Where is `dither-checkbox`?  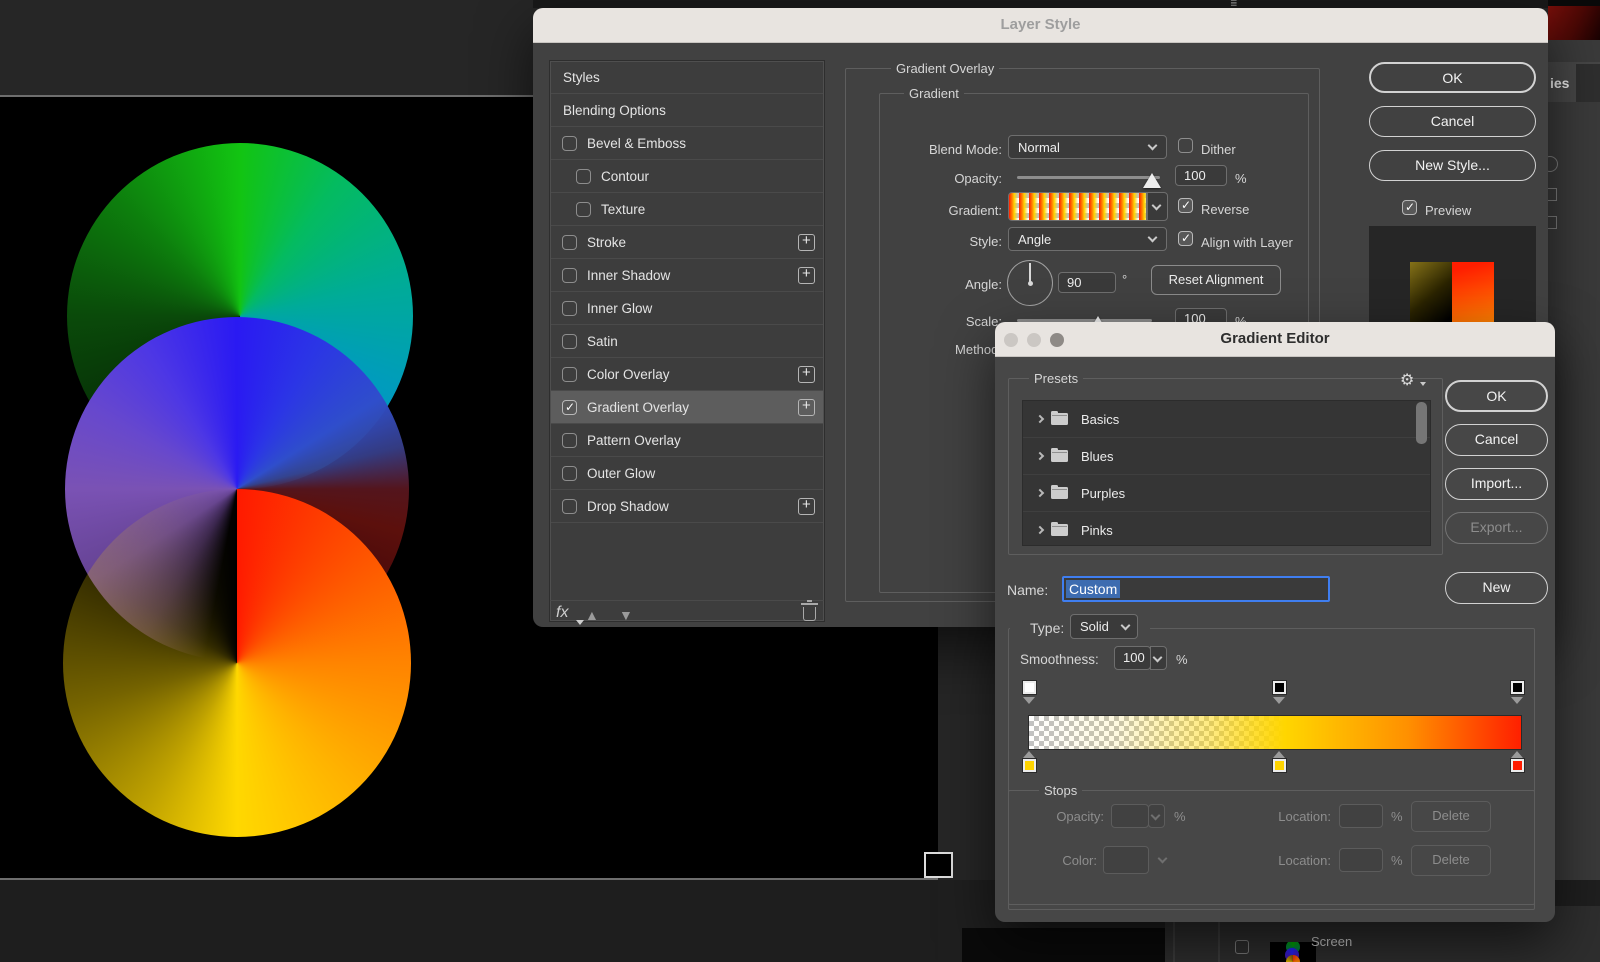 dither-checkbox is located at coordinates (1185, 145).